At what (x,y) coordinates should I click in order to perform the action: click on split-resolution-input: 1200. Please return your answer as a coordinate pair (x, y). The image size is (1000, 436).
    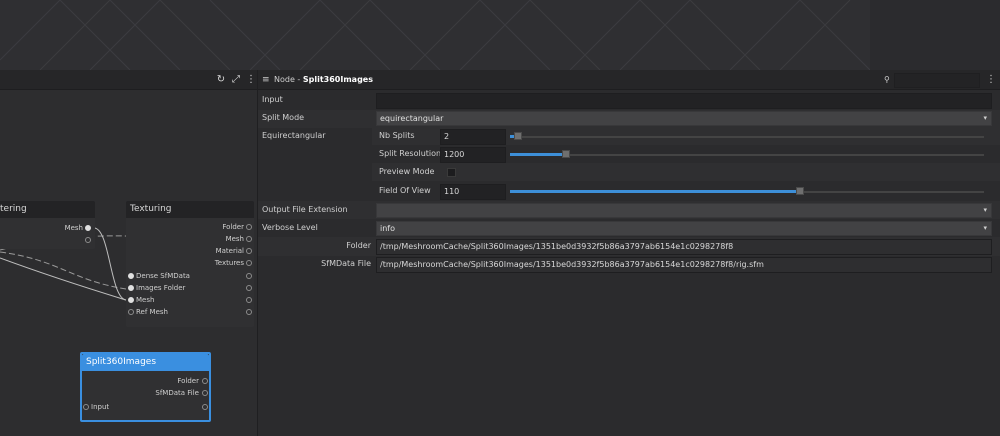
    Looking at the image, I should click on (473, 155).